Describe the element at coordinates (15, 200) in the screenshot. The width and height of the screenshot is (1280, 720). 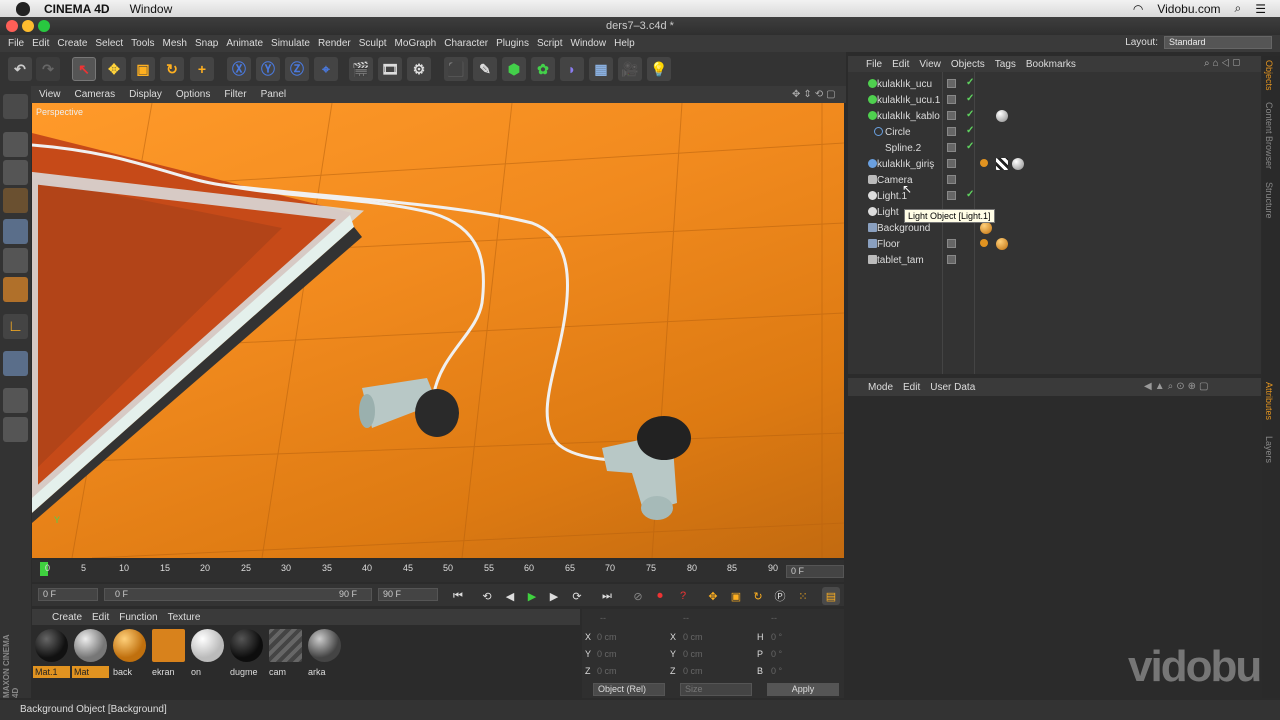
I see `workplane-icon` at that location.